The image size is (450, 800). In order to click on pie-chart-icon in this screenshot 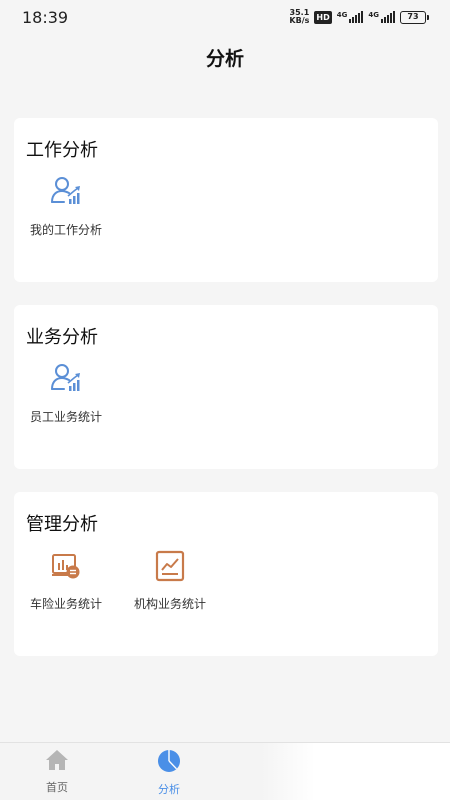, I will do `click(169, 763)`.